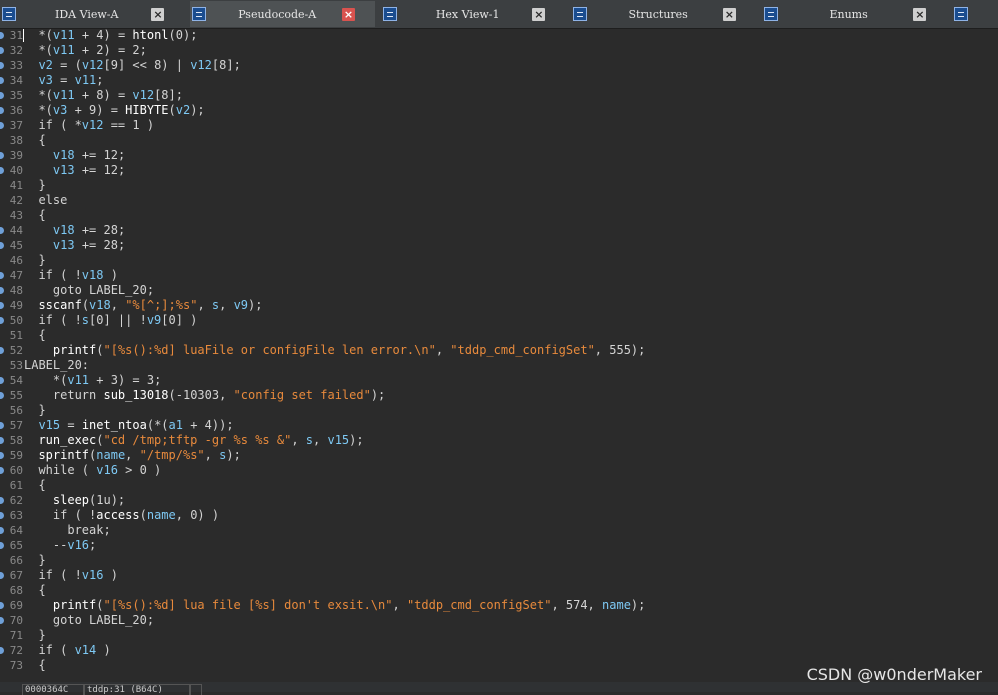 Image resolution: width=998 pixels, height=695 pixels. I want to click on variable-token: a1, so click(176, 425).